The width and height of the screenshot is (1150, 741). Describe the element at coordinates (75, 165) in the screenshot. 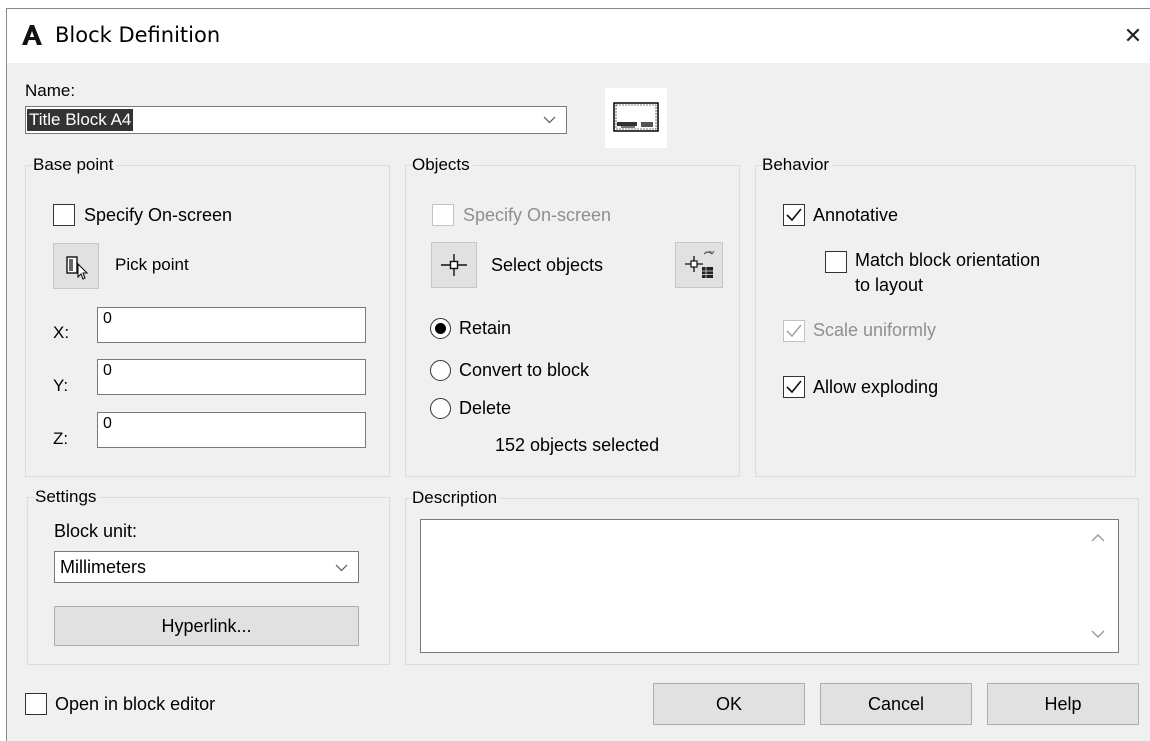

I see `base-point-legend: Base point` at that location.